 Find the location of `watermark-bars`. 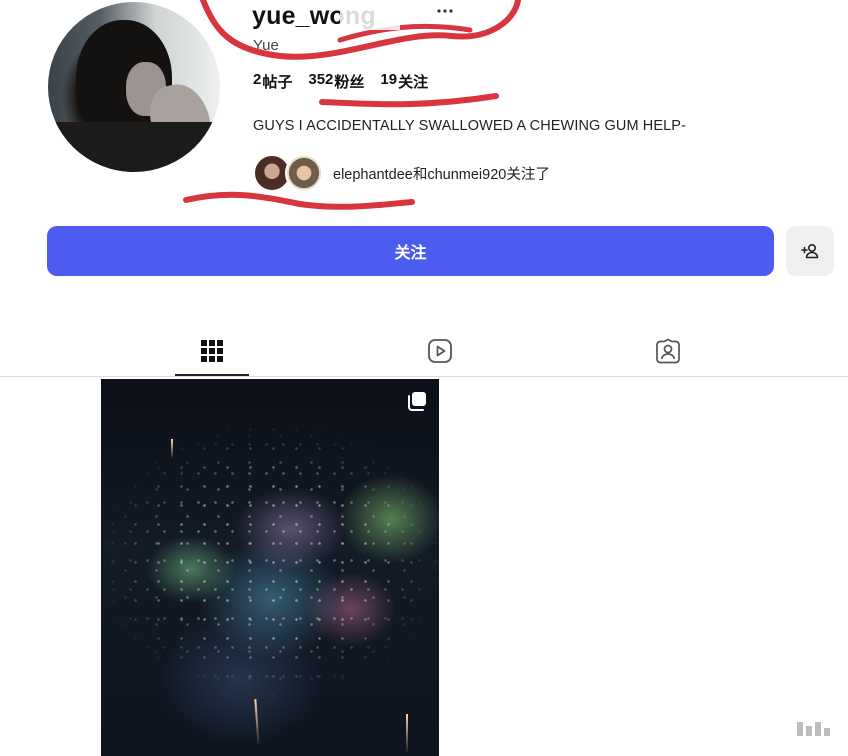

watermark-bars is located at coordinates (813, 729).